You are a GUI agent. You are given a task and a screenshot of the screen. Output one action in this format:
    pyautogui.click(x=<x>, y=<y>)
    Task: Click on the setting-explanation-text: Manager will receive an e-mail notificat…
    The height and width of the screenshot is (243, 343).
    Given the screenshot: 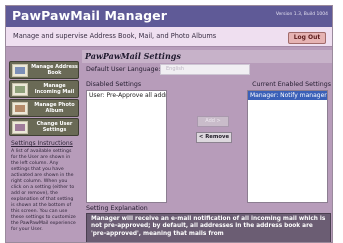 What is the action you would take?
    pyautogui.click(x=208, y=226)
    